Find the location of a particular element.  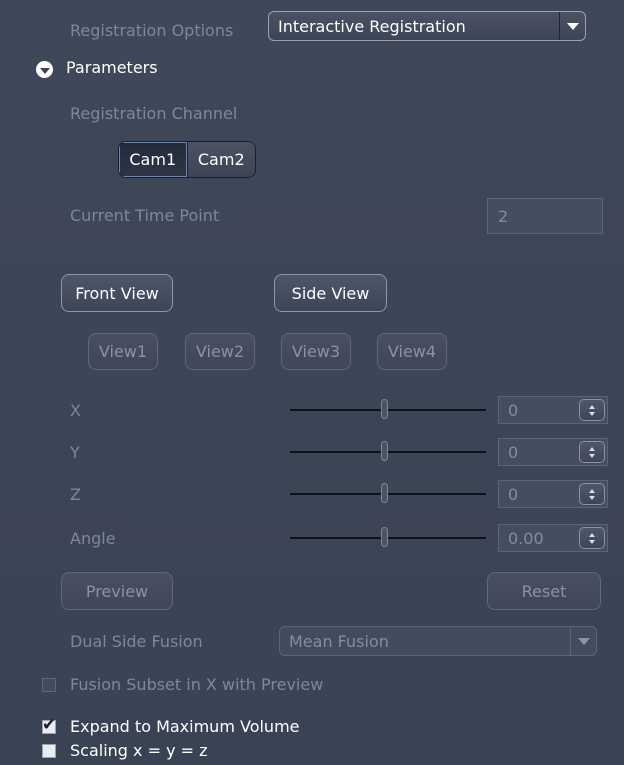

channel-cam2-button: Cam2 is located at coordinates (220, 159).